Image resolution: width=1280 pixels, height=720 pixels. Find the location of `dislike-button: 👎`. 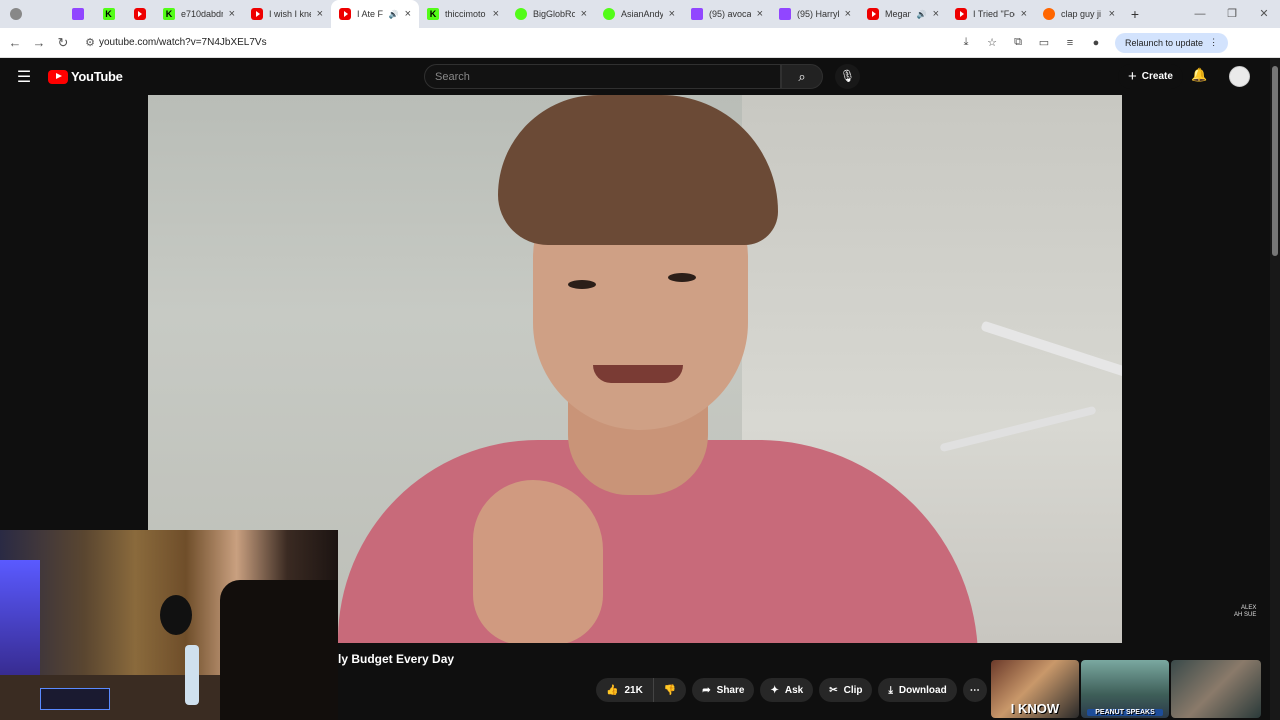

dislike-button: 👎 is located at coordinates (670, 690).